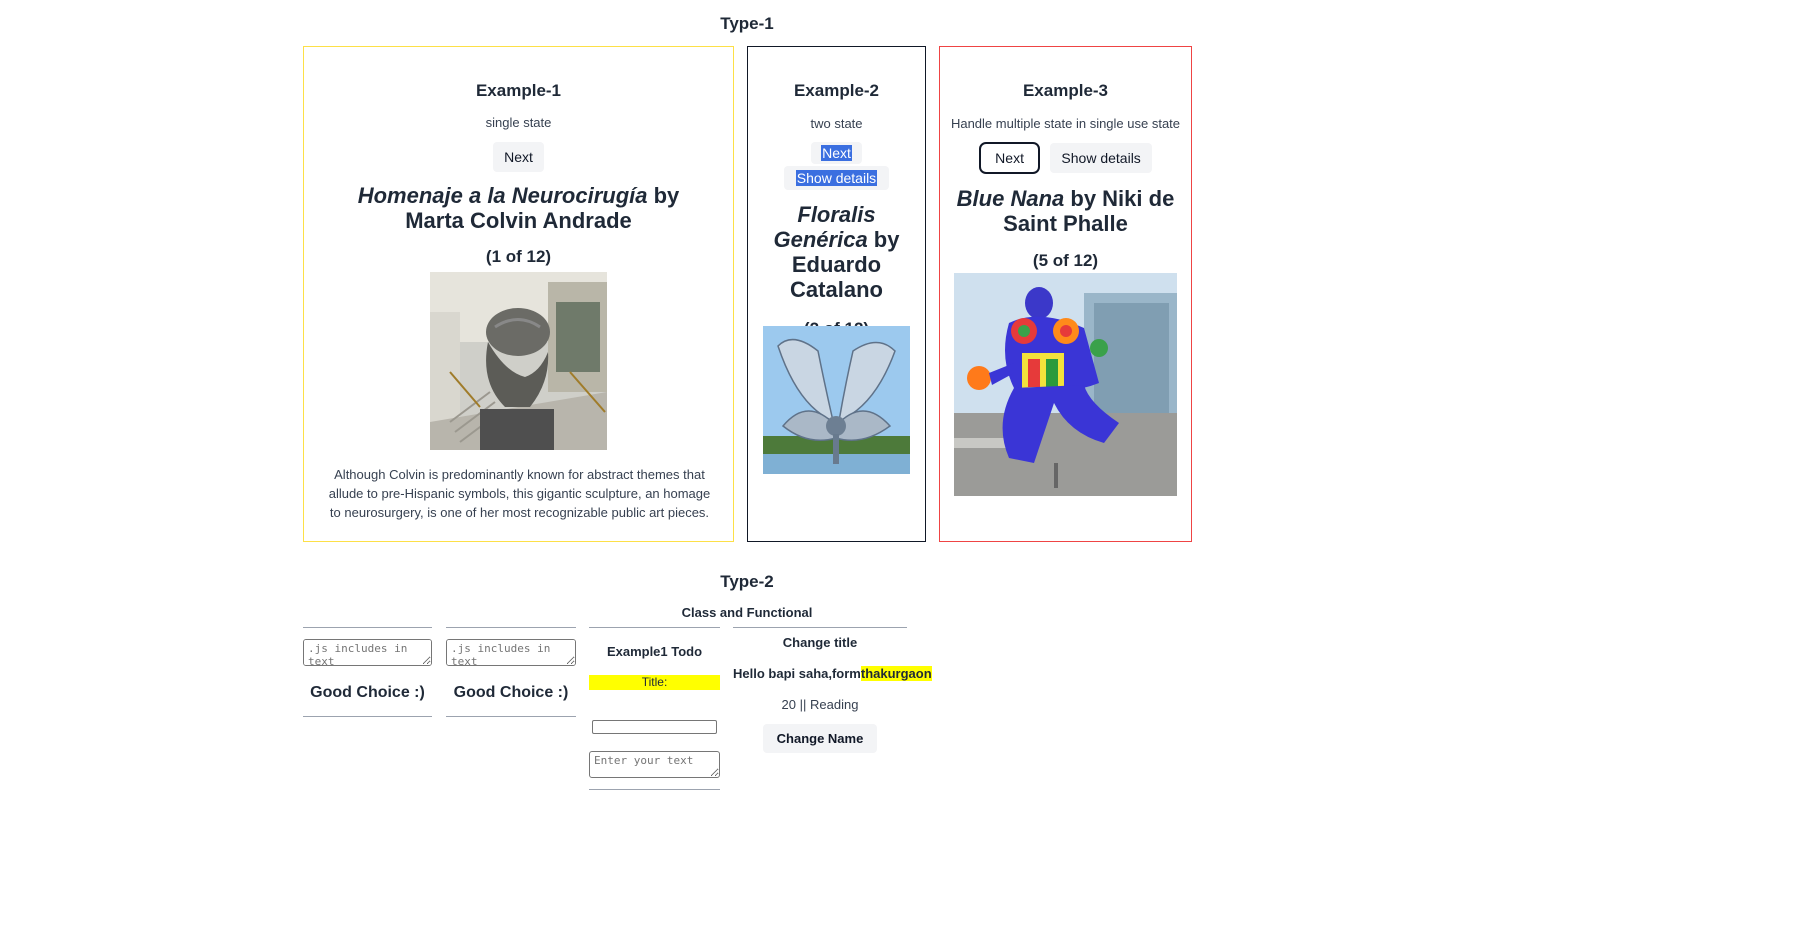 This screenshot has height=930, width=1806. What do you see at coordinates (367, 627) in the screenshot?
I see `col1-top-divider` at bounding box center [367, 627].